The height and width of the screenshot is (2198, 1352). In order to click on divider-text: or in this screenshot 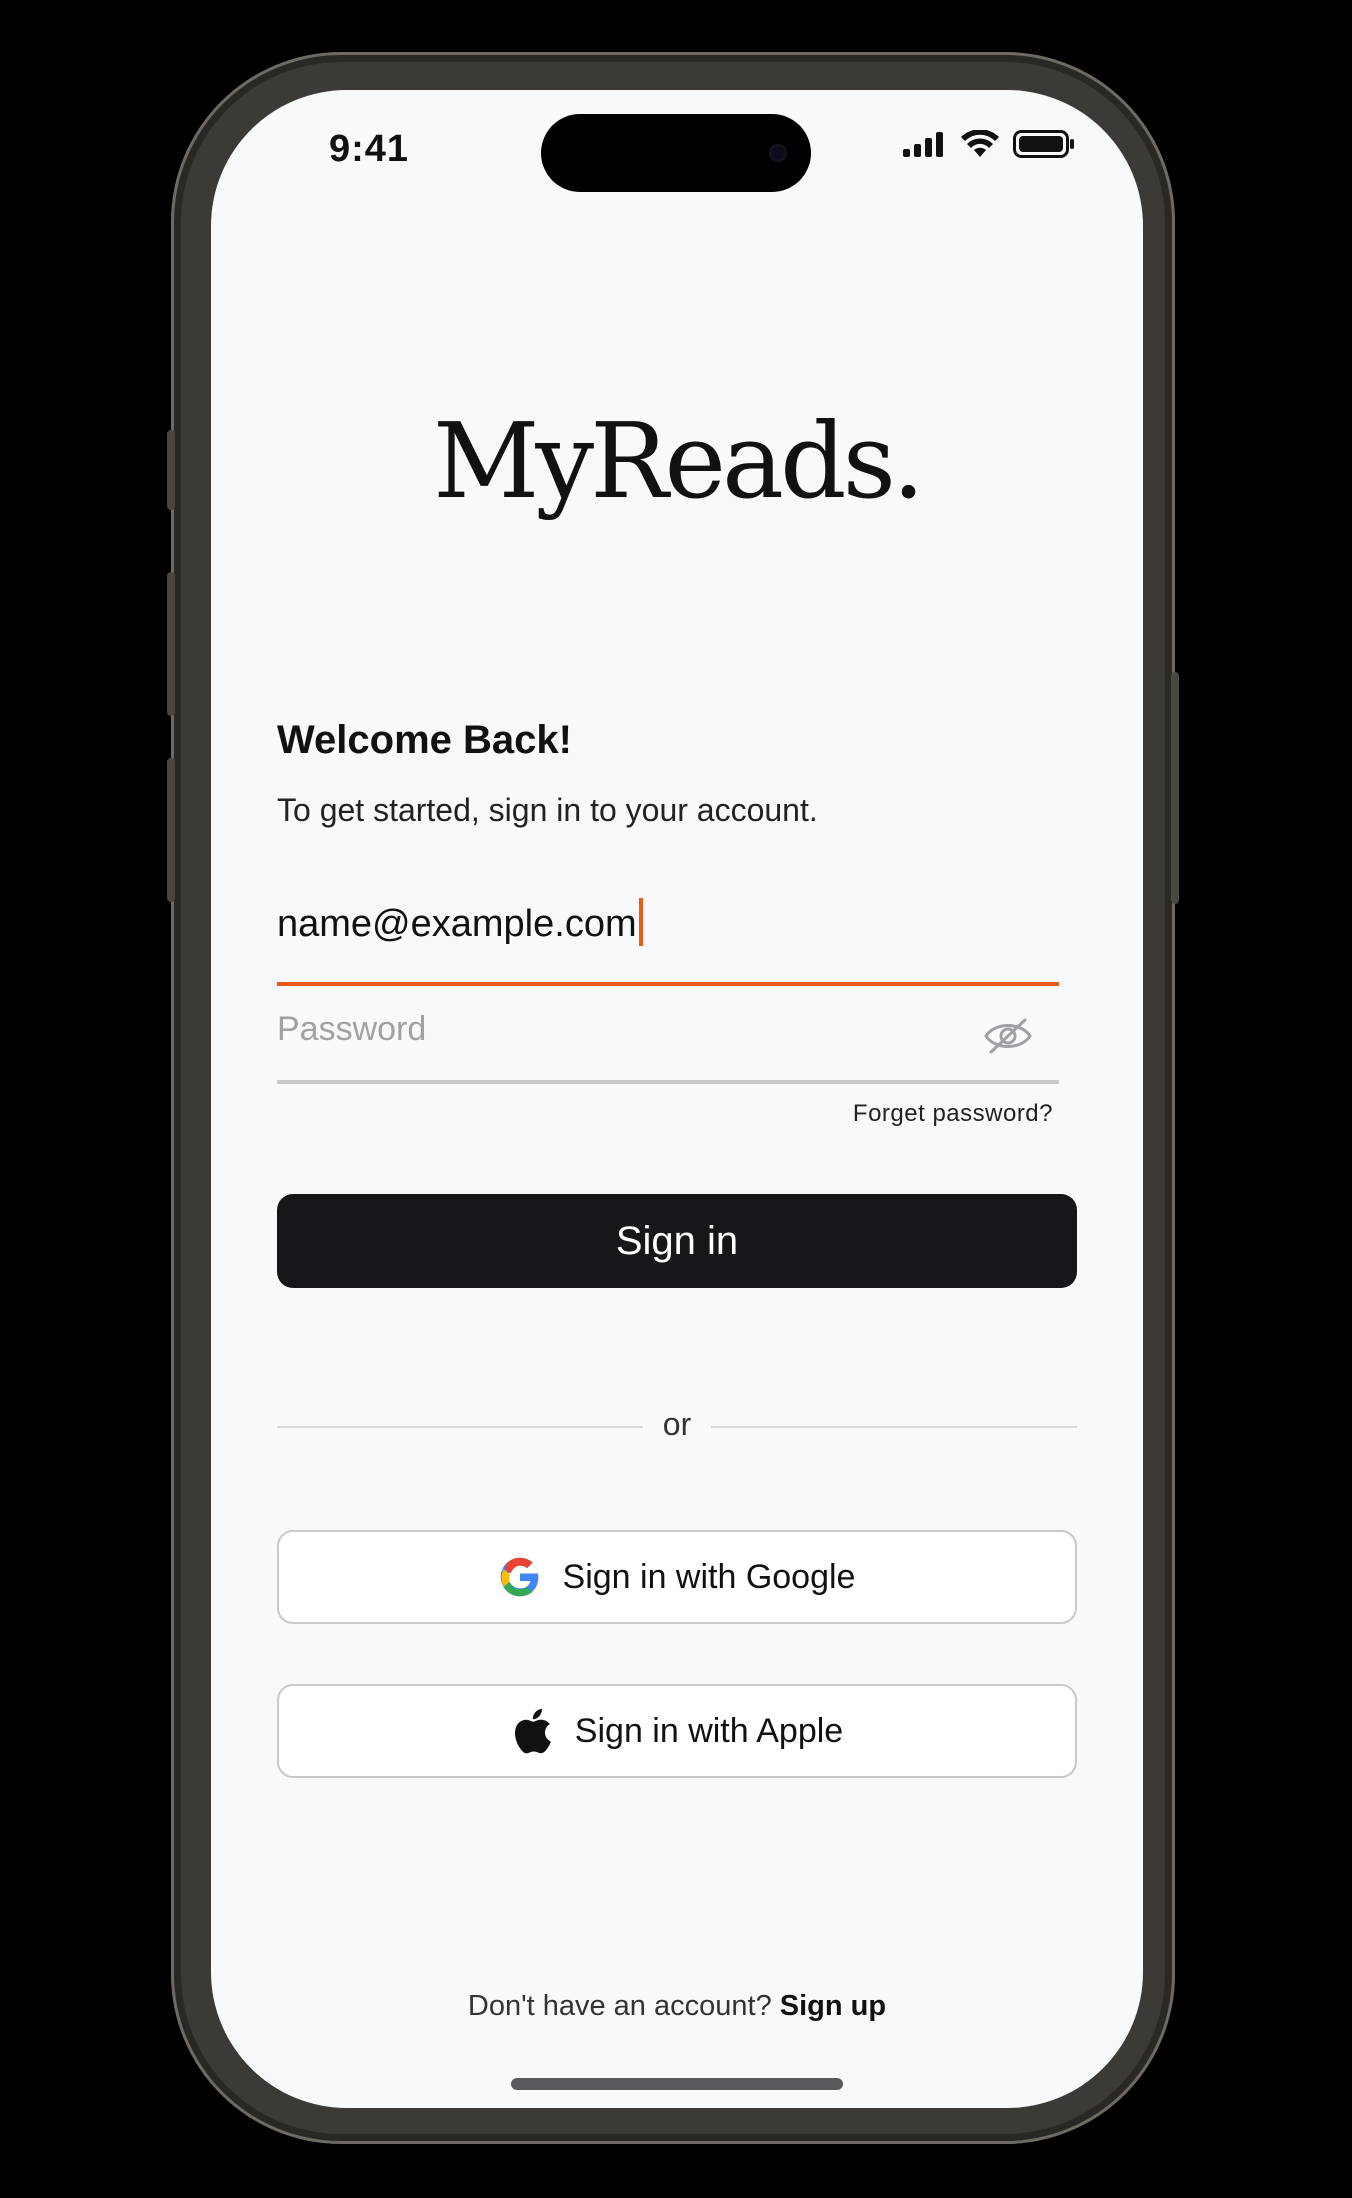, I will do `click(677, 1424)`.